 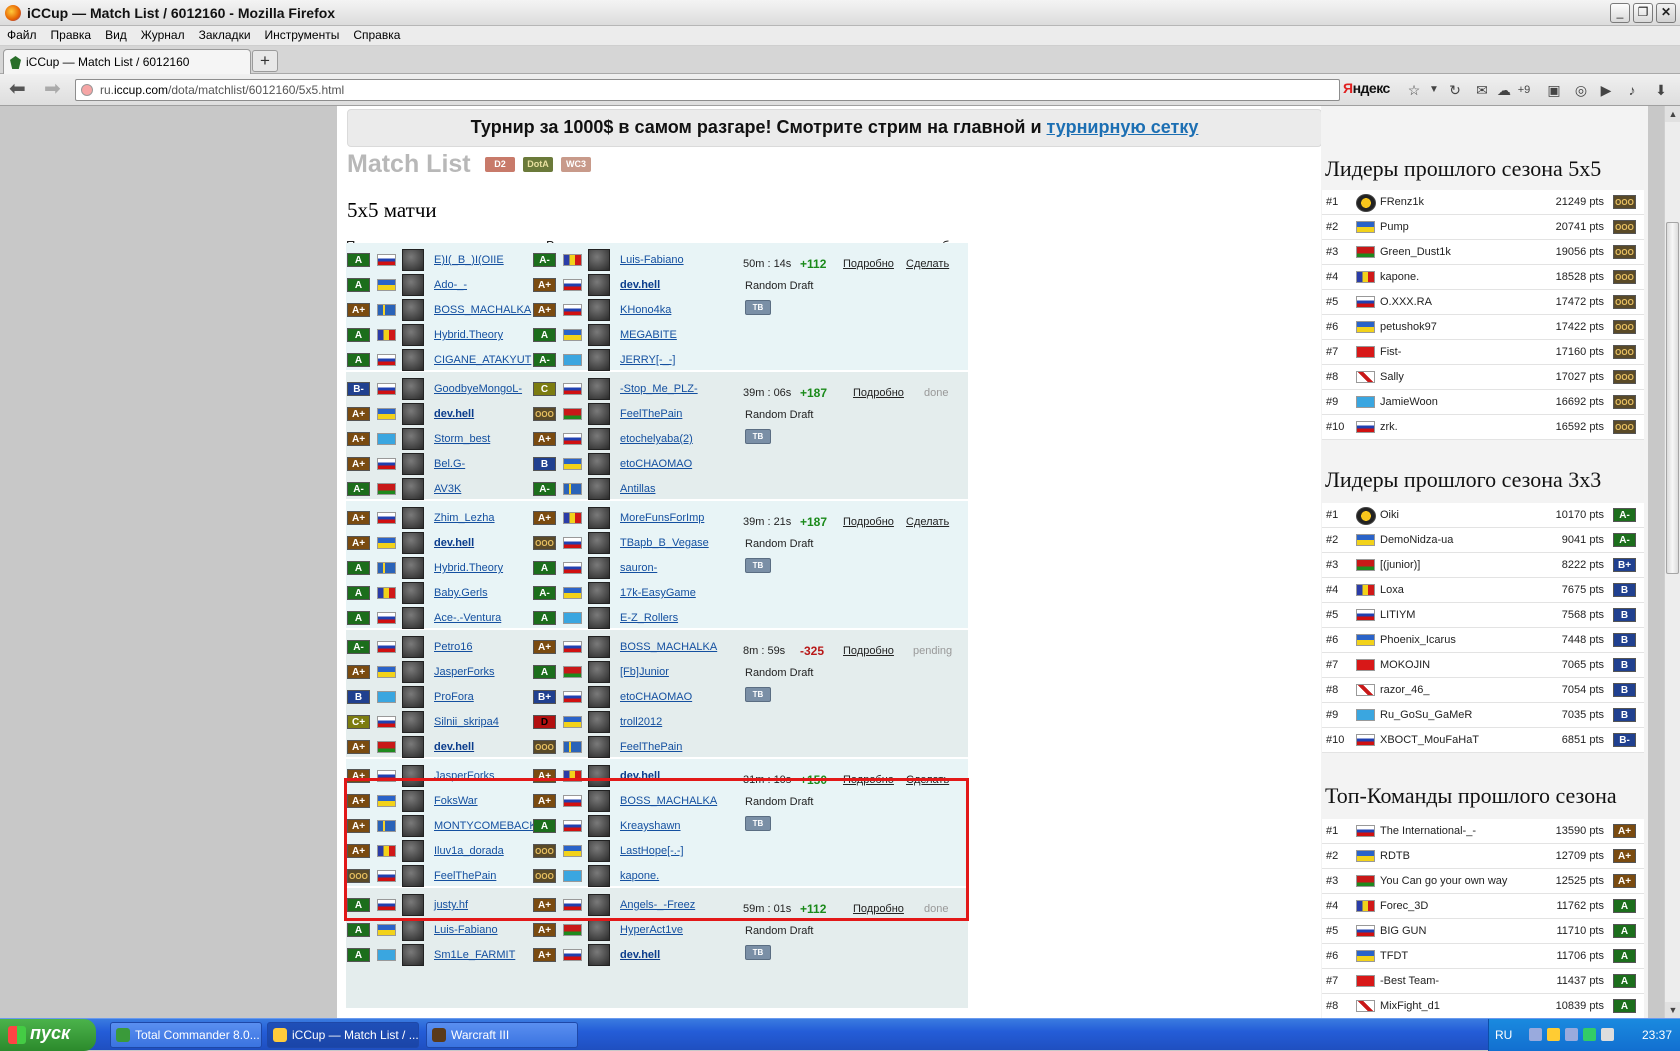 I want to click on play-icon: ▶, so click(x=1606, y=90).